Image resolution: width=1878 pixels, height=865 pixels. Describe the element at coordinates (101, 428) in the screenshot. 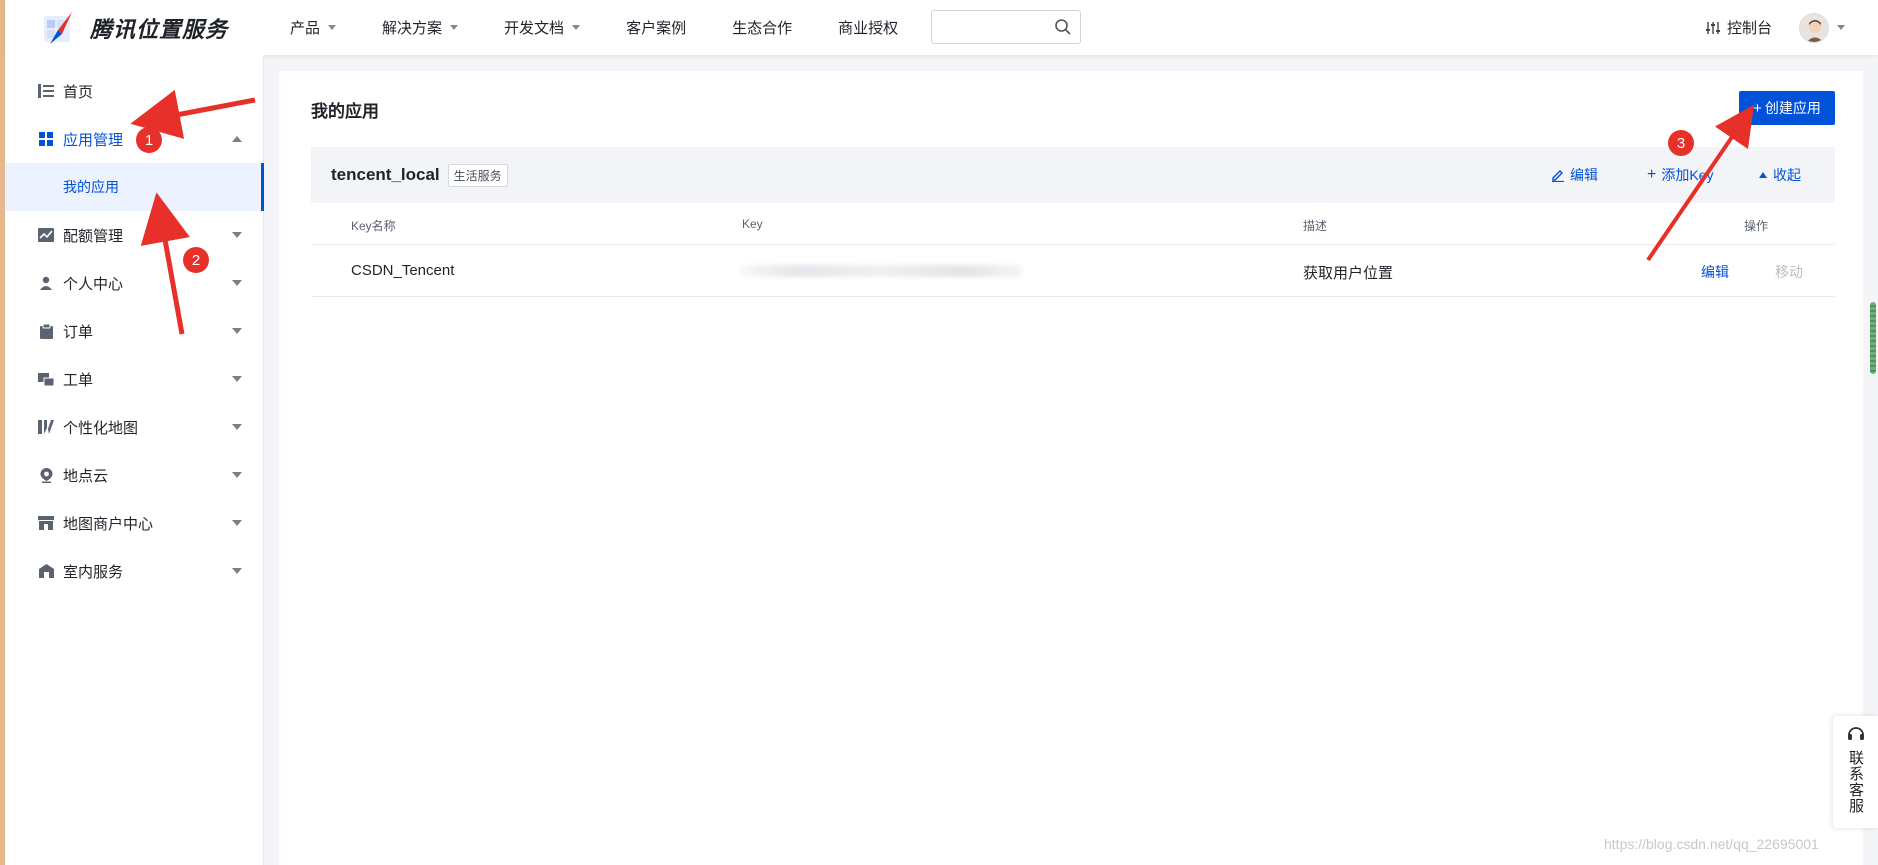

I see `sidebar-item-label: 个性化地图` at that location.